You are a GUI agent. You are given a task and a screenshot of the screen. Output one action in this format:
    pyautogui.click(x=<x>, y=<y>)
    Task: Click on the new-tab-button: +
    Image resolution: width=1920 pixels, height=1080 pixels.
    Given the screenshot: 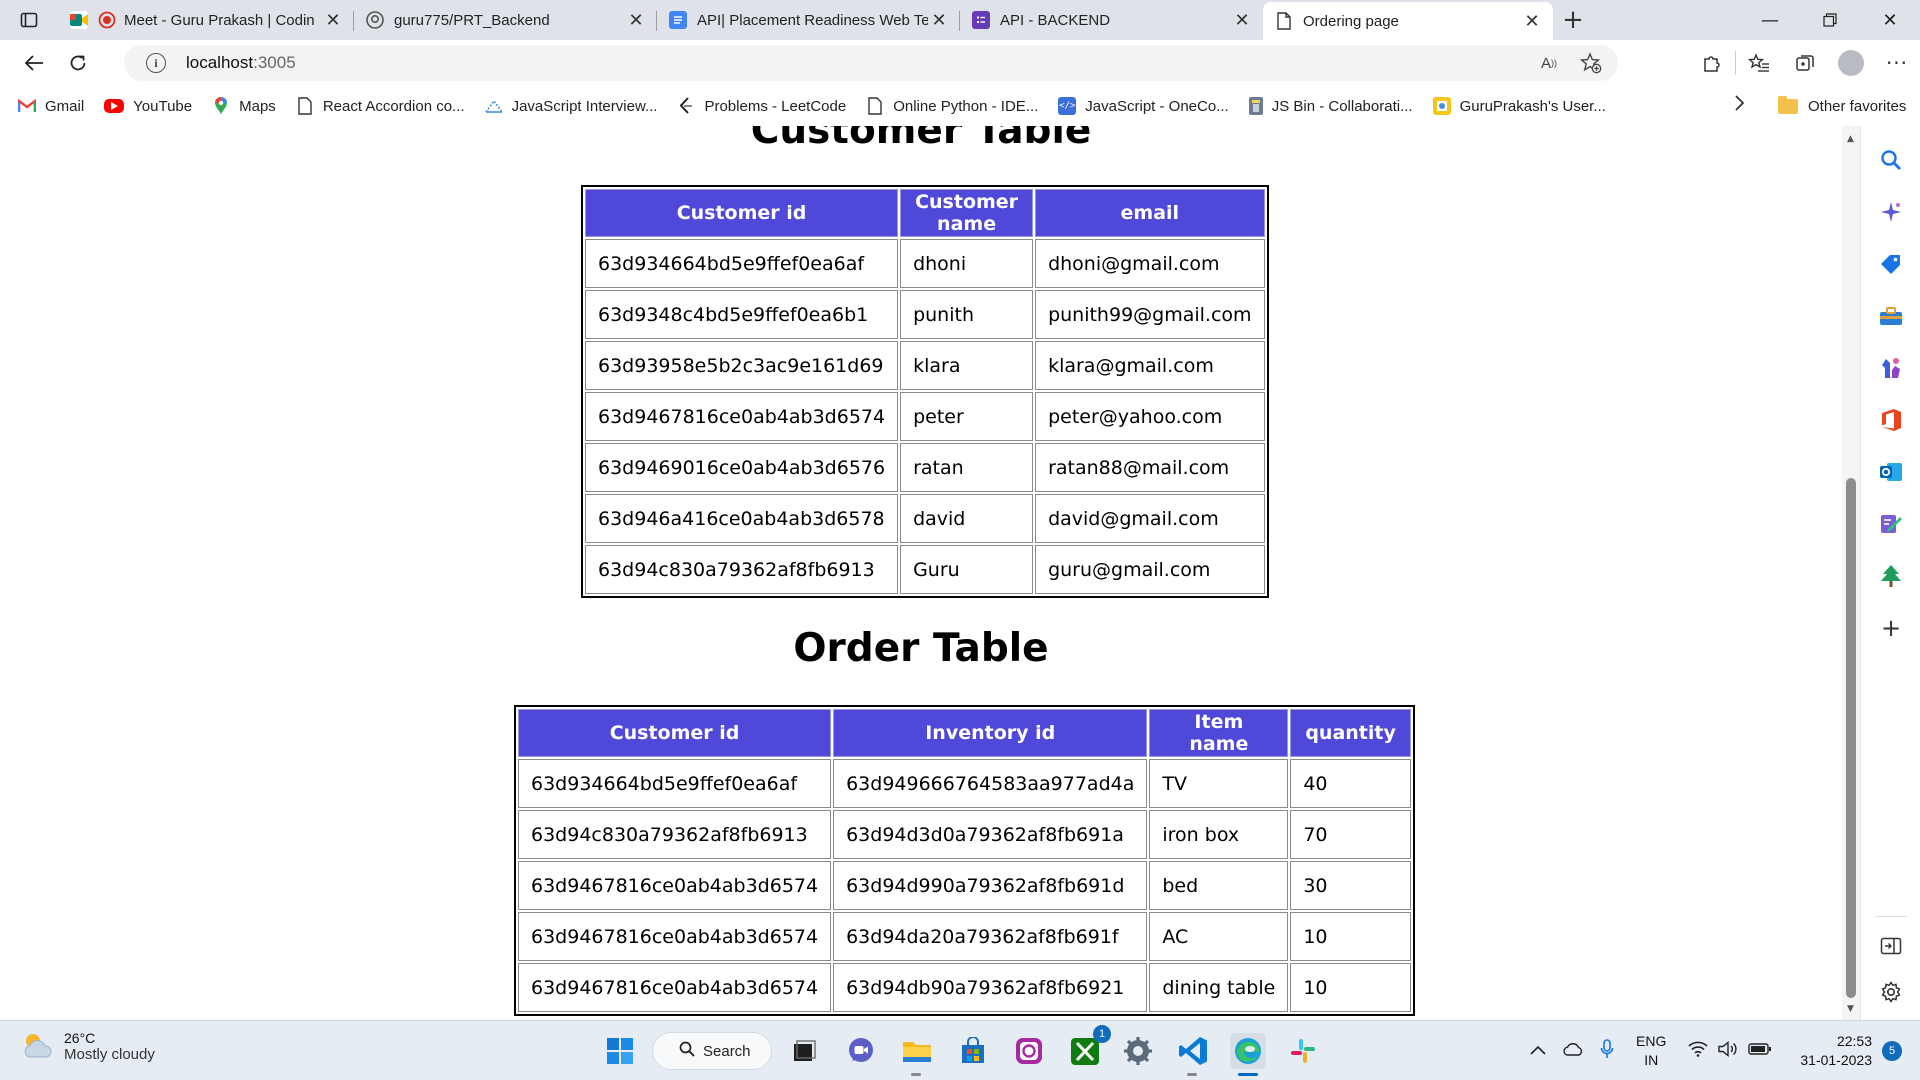 What is the action you would take?
    pyautogui.click(x=1573, y=20)
    